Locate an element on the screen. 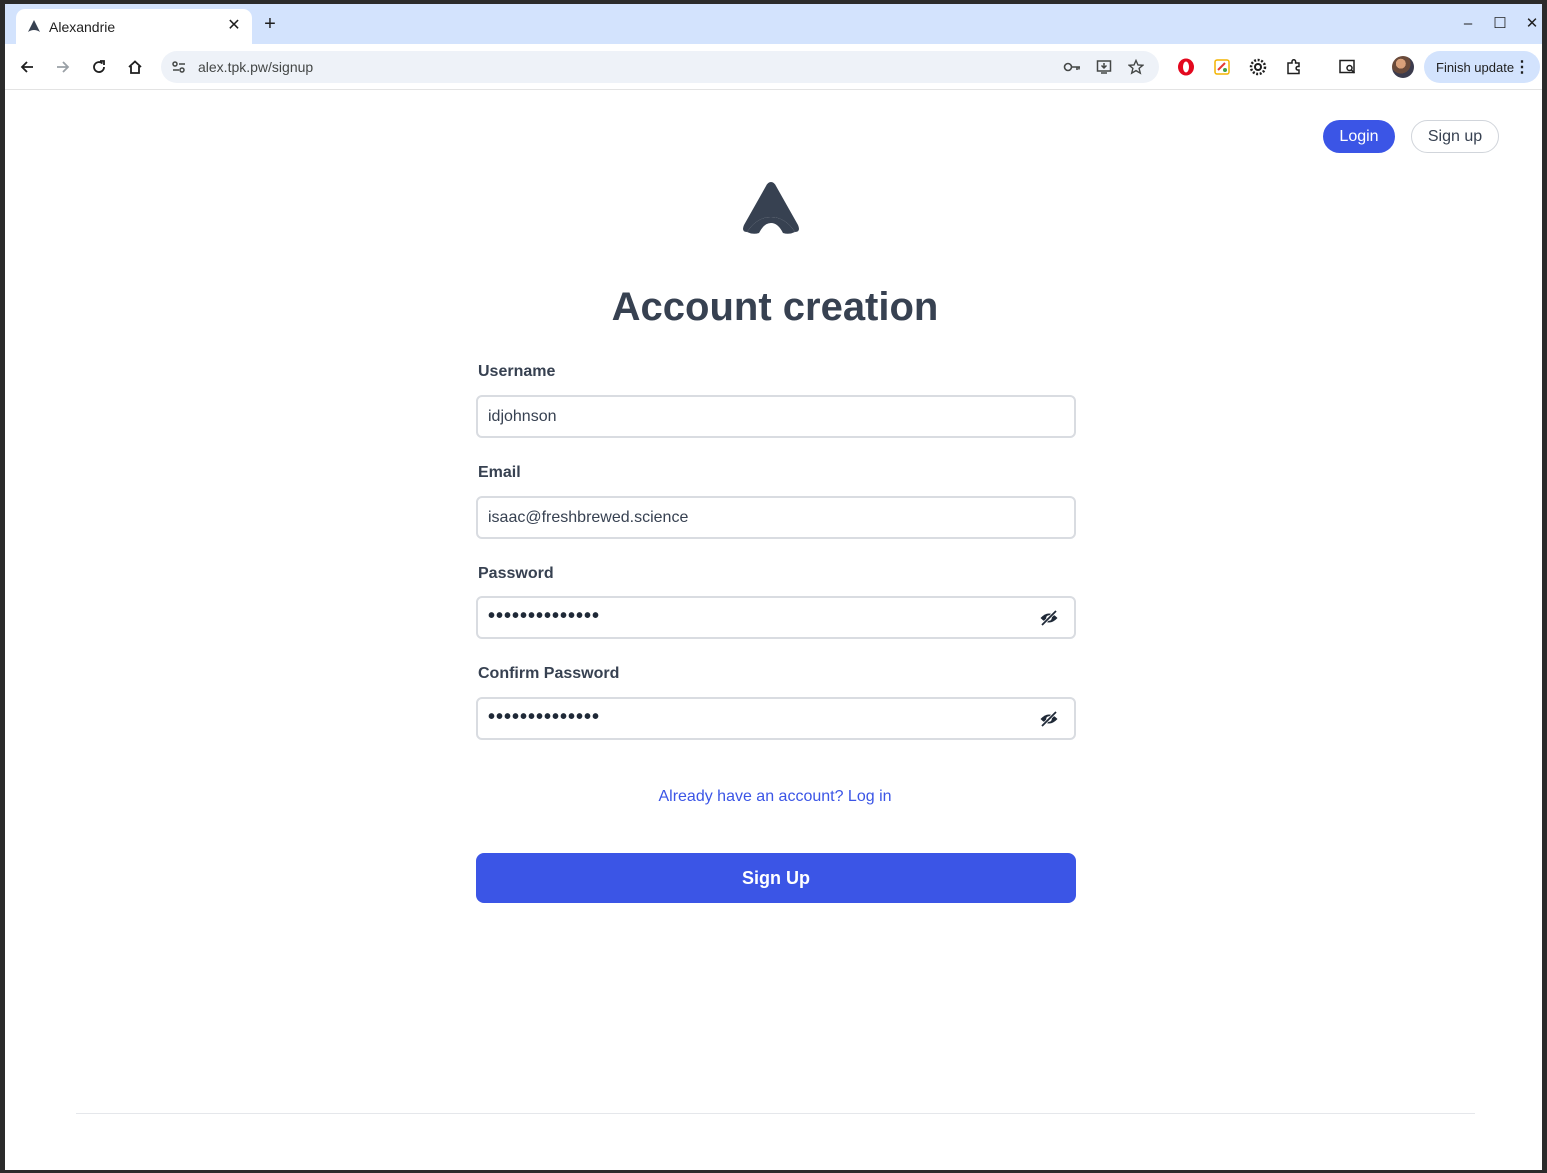 The image size is (1547, 1173). header-signup-button: Sign up is located at coordinates (1455, 136).